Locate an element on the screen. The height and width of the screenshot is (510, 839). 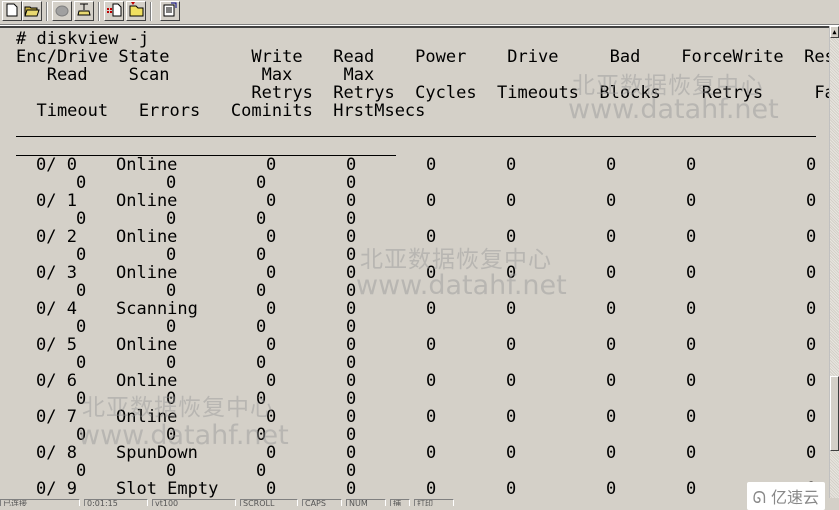
status-panel: 已连接 is located at coordinates (40, 502).